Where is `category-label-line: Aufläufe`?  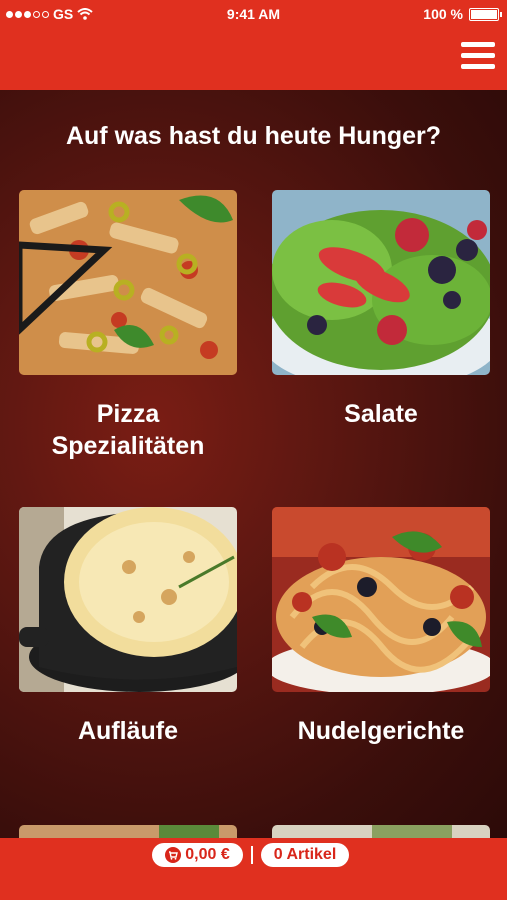
category-label-line: Aufläufe is located at coordinates (128, 731).